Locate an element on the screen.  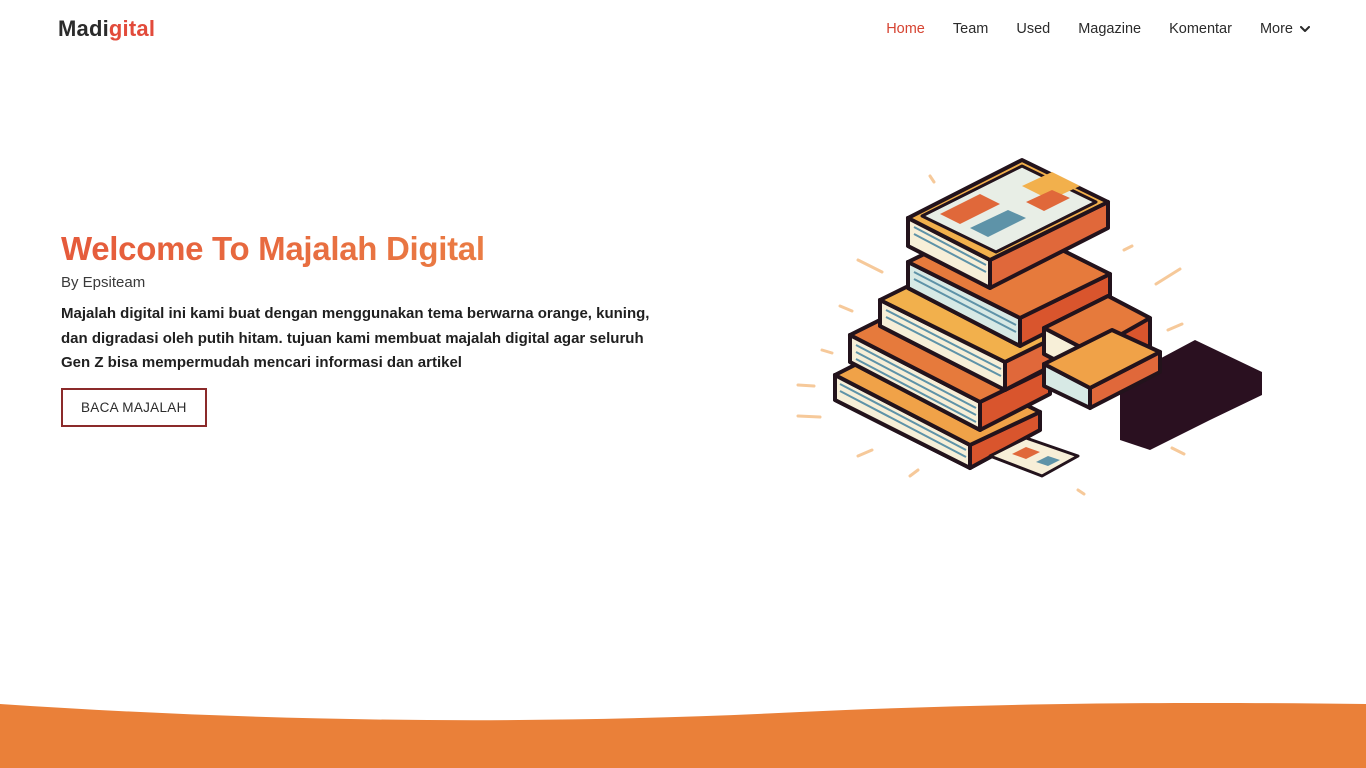
hero-title: Welcome To Majalah Digital is located at coordinates (361, 249).